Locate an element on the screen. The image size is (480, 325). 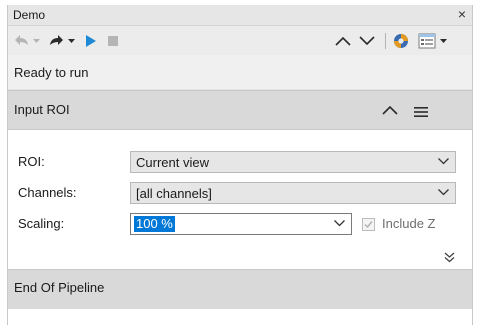
channels-select: [all channels] is located at coordinates (293, 193).